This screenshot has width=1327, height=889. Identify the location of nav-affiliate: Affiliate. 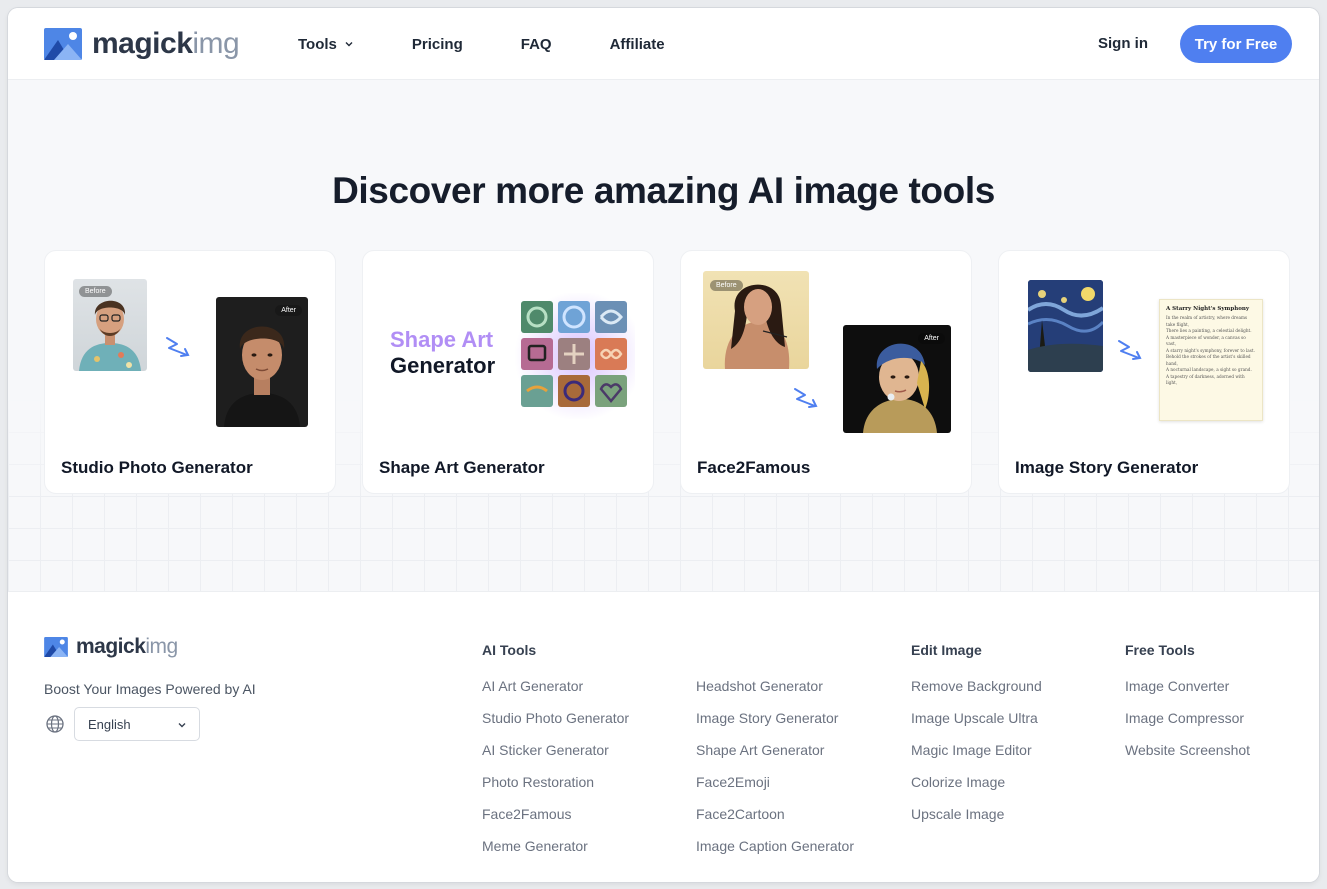
(637, 44).